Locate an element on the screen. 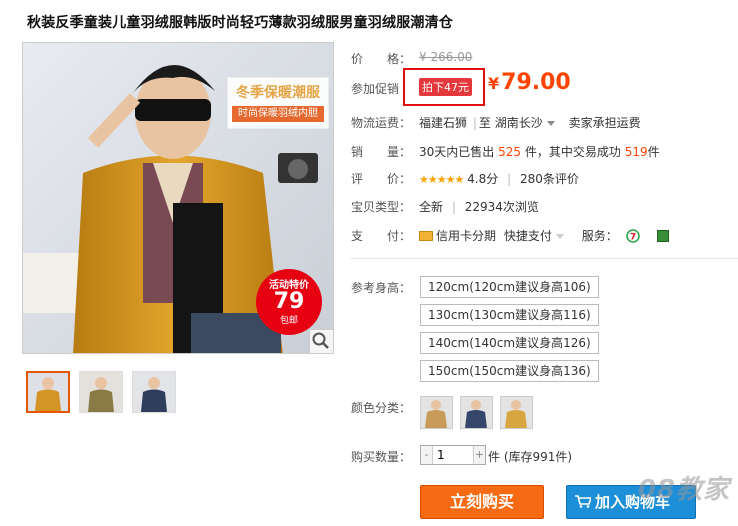  promo-banner-subtitle: 时尚保暖羽绒内胆 is located at coordinates (278, 114).